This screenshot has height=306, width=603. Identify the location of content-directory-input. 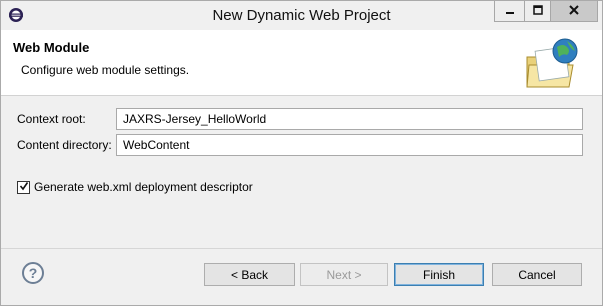
(349, 145).